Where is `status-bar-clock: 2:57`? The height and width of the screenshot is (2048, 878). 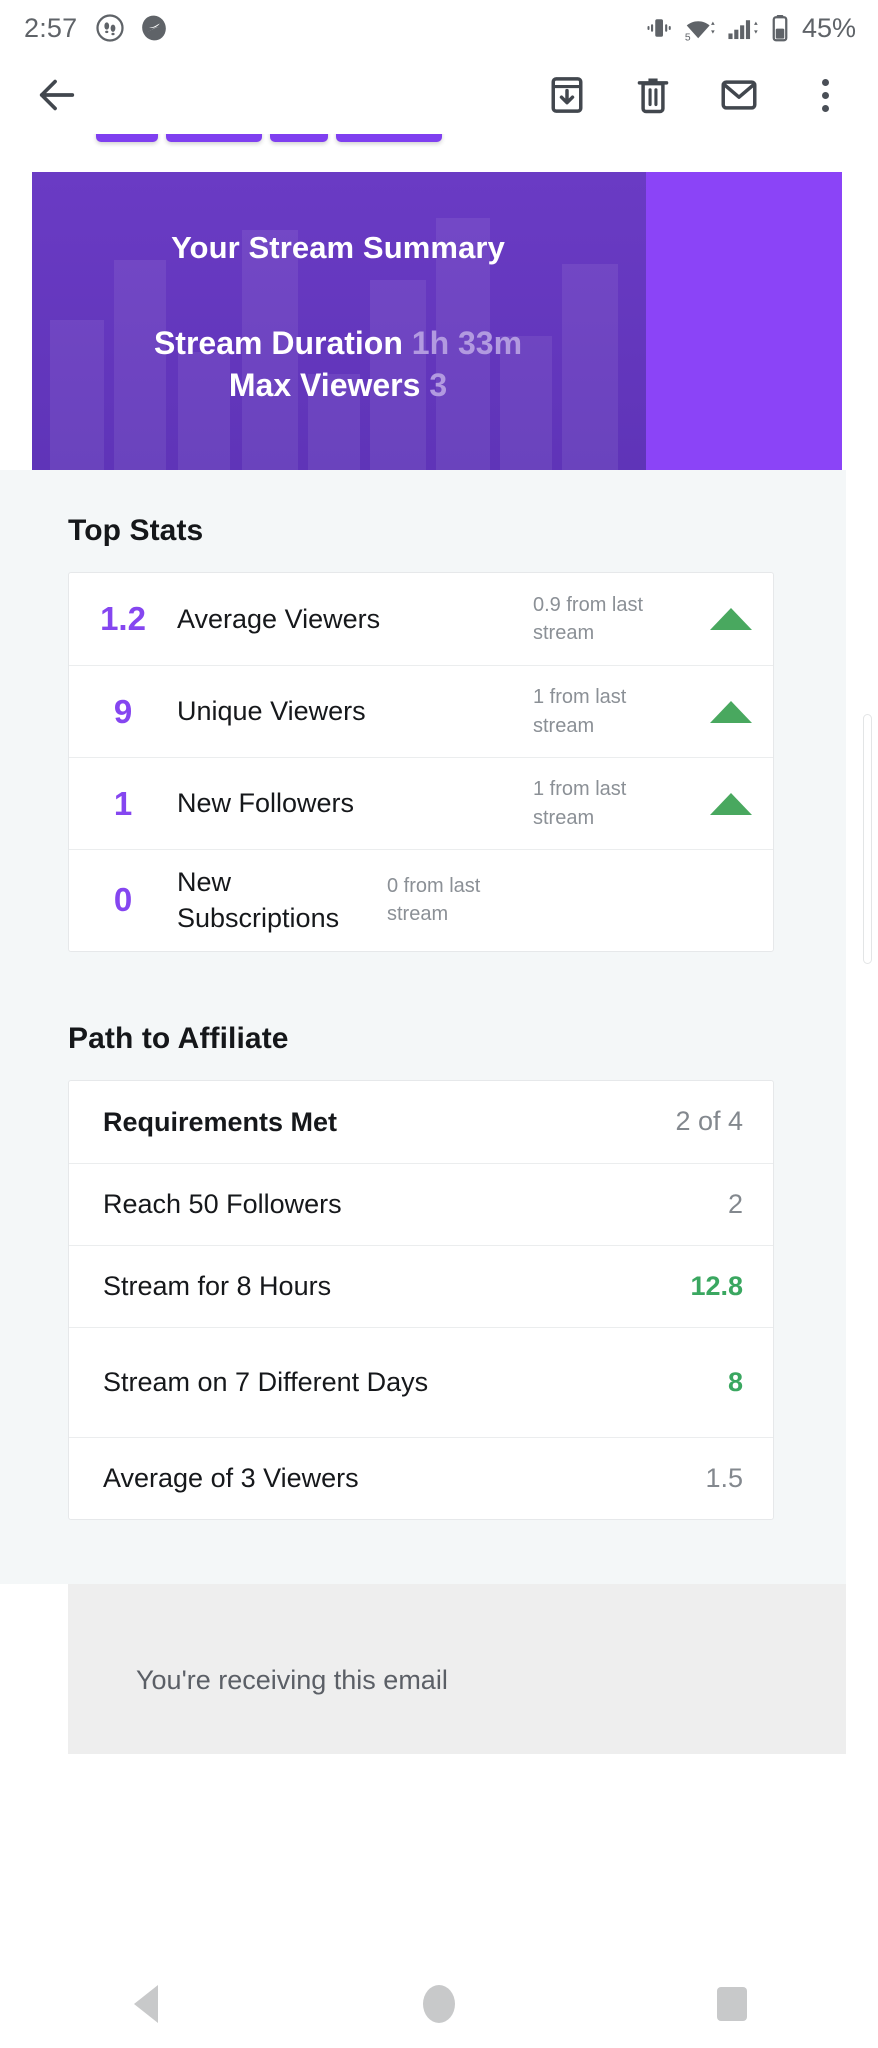
status-bar-clock: 2:57 is located at coordinates (51, 27).